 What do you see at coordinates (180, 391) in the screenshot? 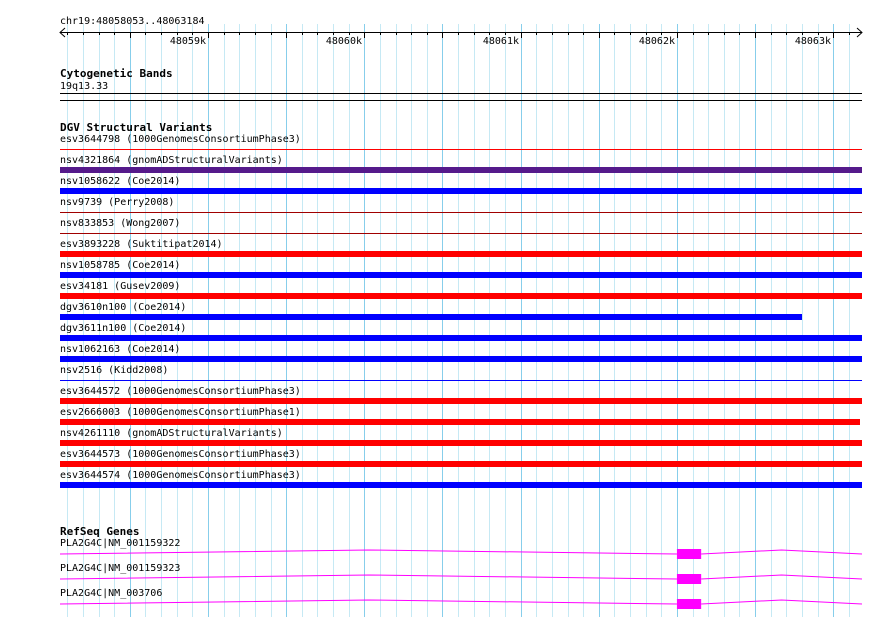
I see `dgv-feature-label: esv3644572 (1000GenomesConsortiumPhase3)` at bounding box center [180, 391].